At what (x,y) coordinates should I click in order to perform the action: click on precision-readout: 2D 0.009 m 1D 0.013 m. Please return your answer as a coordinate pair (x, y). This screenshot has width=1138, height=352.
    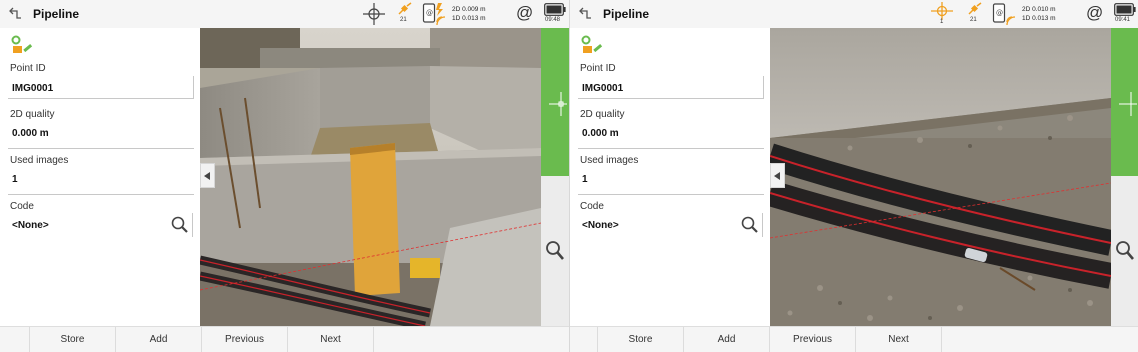
    Looking at the image, I should click on (477, 14).